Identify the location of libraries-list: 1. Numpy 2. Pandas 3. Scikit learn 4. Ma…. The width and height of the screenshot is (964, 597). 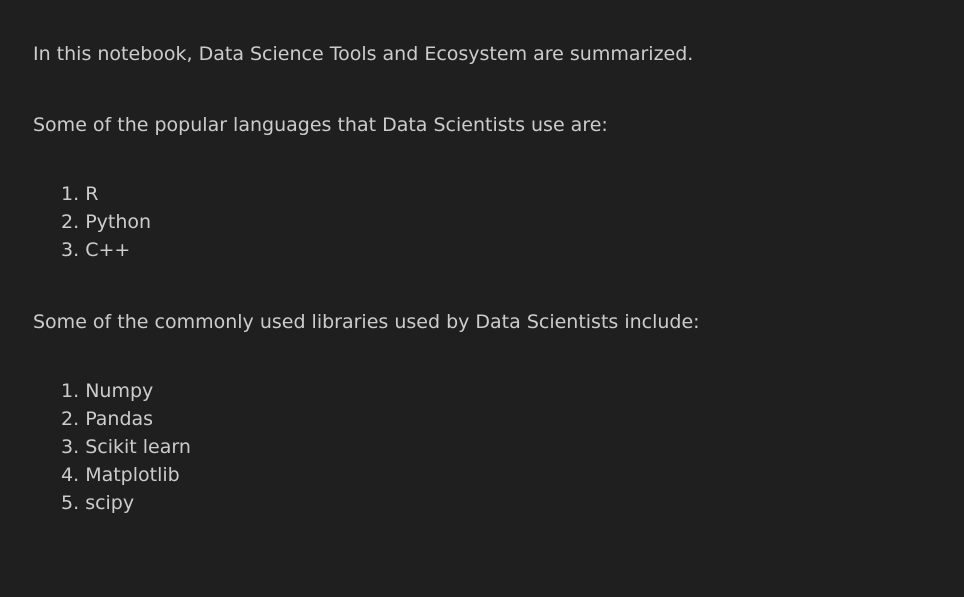
(126, 447).